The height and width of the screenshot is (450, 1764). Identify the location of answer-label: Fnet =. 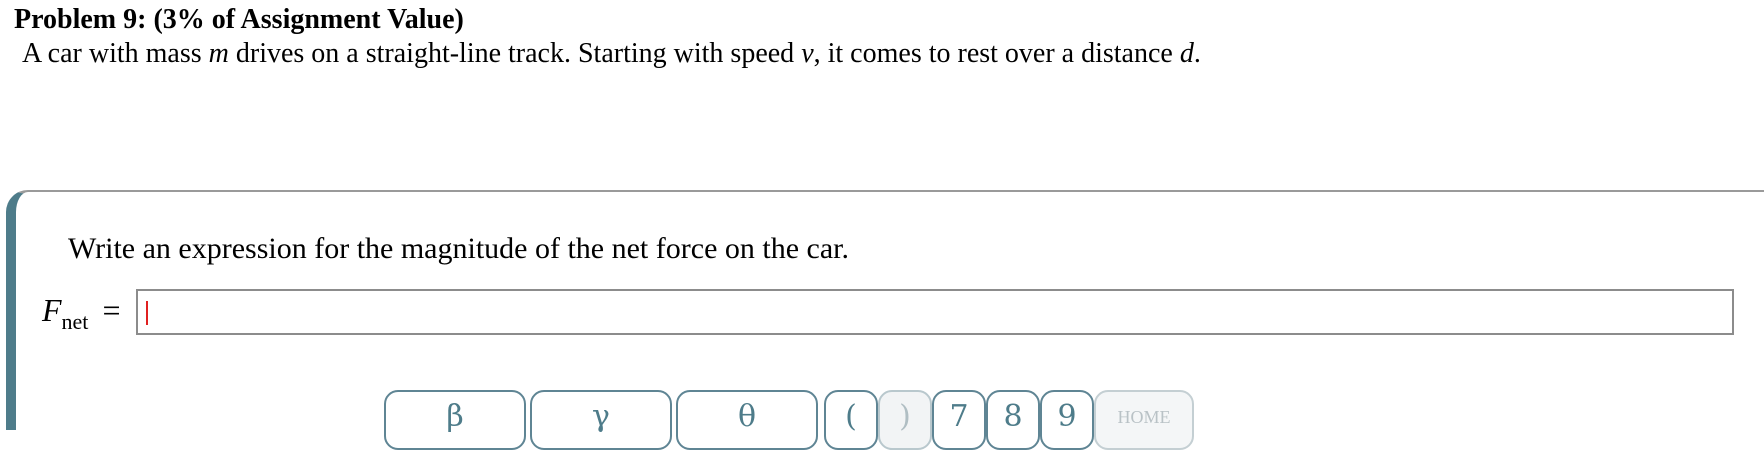
(81, 313).